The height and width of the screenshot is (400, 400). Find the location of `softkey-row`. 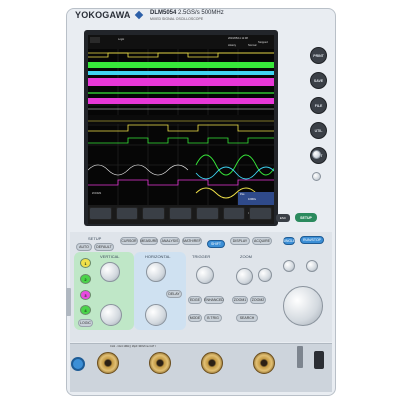

softkey-row is located at coordinates (181, 214).